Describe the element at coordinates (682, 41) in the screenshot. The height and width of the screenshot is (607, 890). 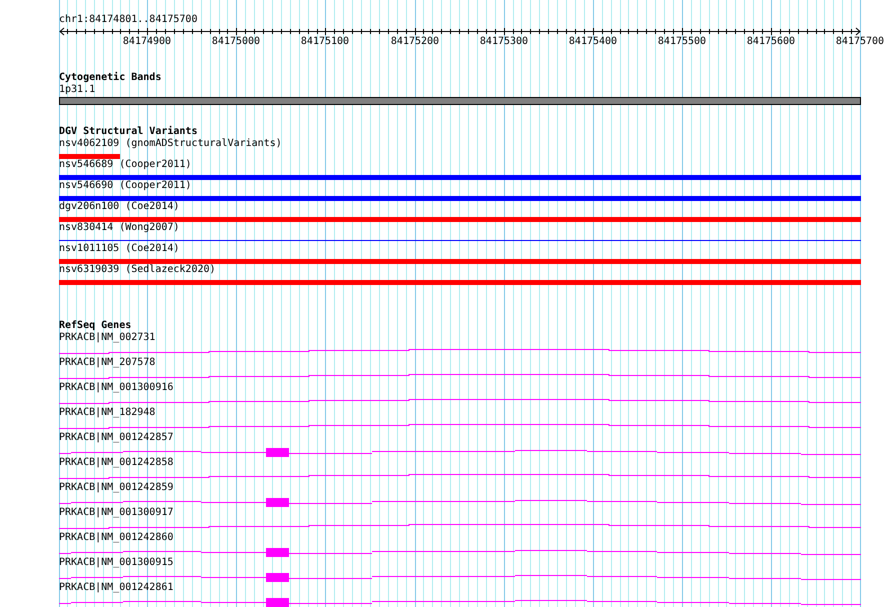
I see `tick-label: 84175500` at that location.